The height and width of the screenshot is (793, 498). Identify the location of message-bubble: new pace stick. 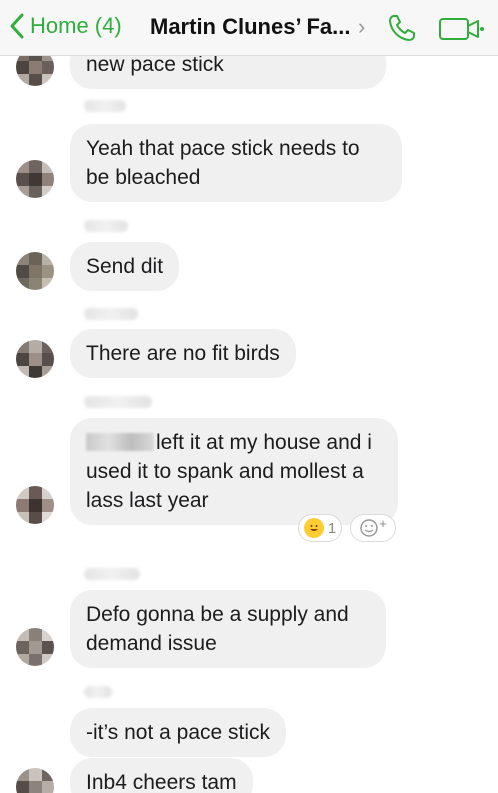
(228, 72).